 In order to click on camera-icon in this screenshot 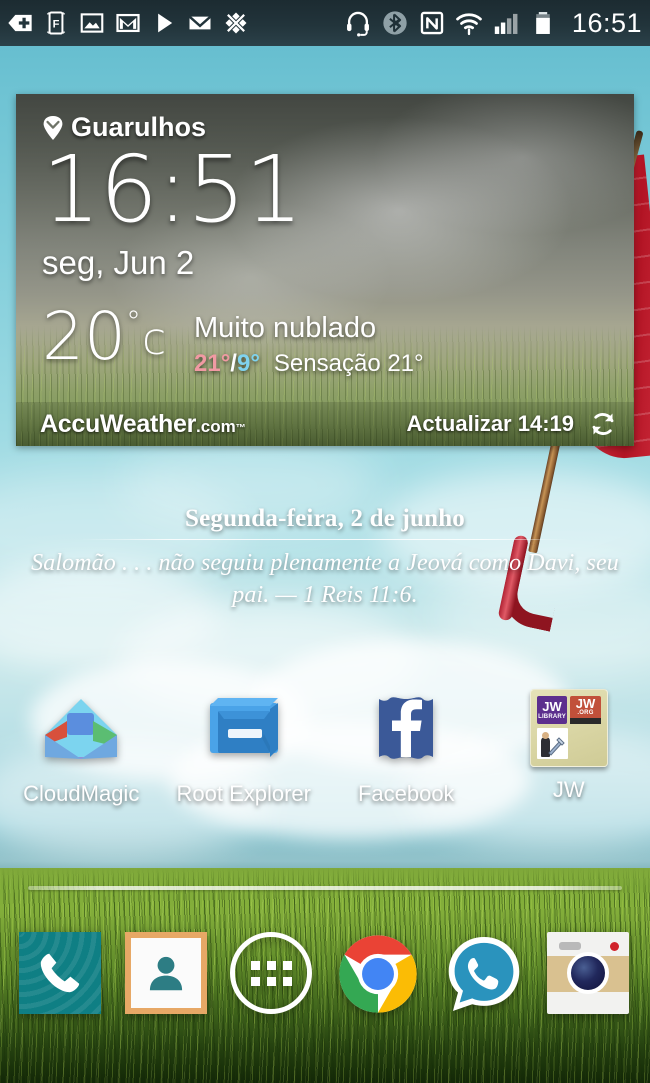, I will do `click(589, 974)`.